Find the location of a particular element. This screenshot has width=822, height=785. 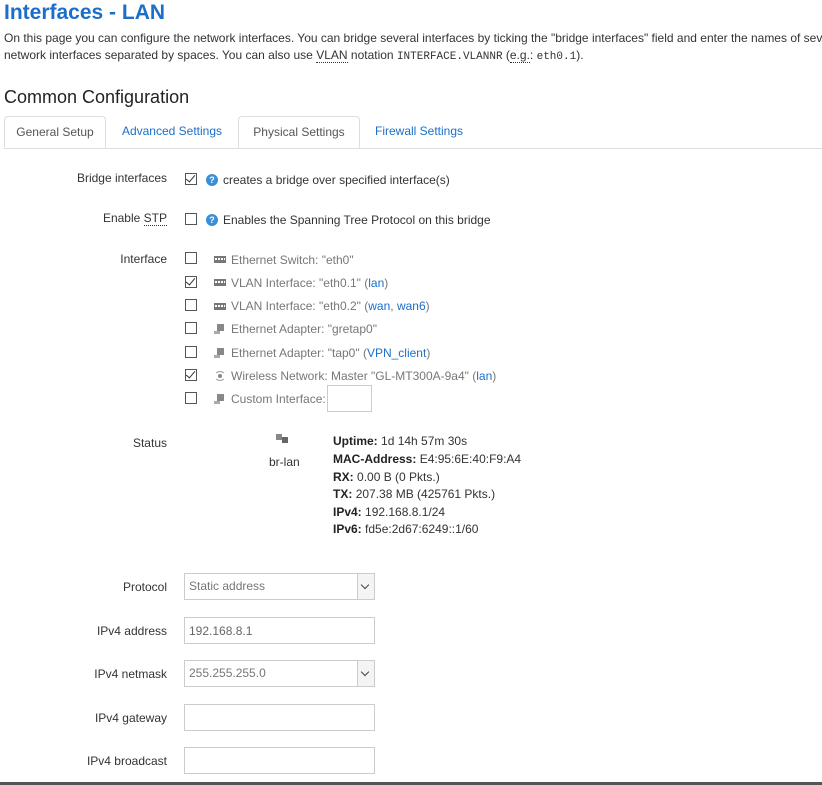

interface-item-row: Ethernet Adapter: "tap0" (VPN_client) is located at coordinates (330, 353).